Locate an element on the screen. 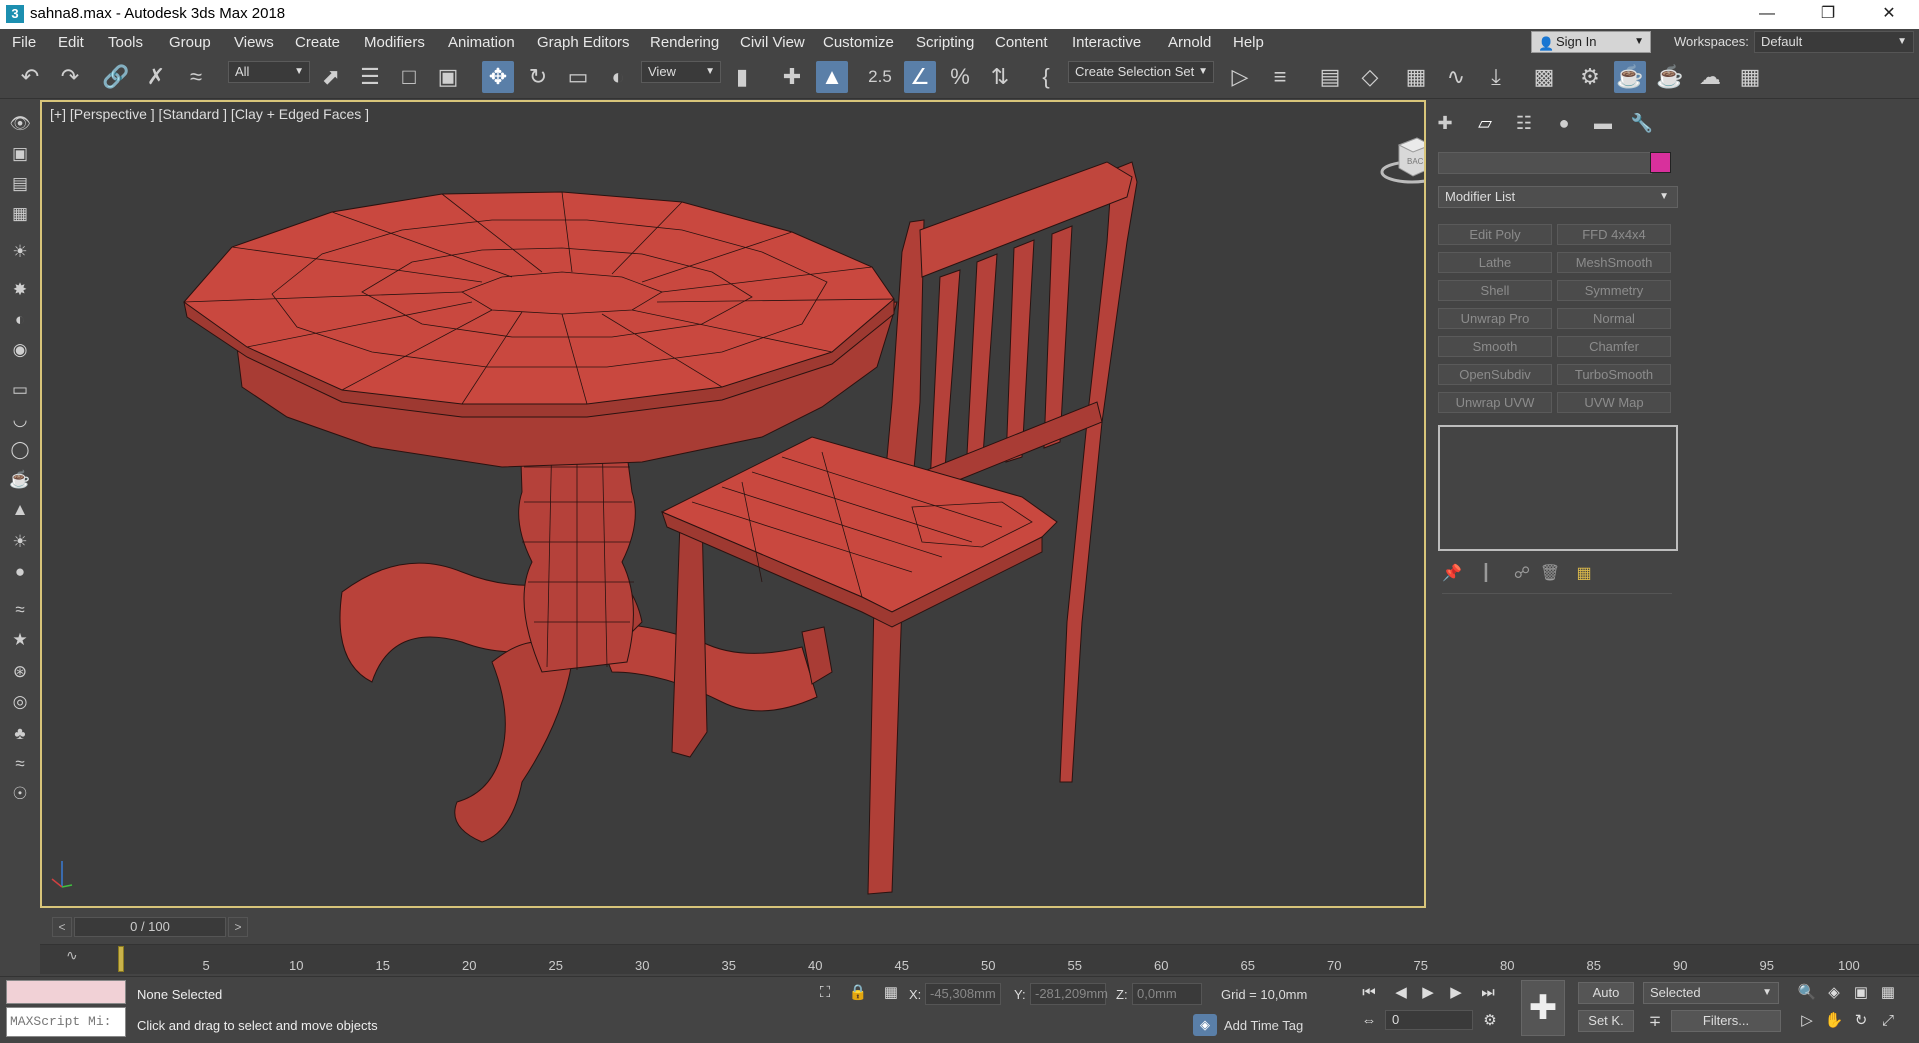  create-tab-icon: ✚ is located at coordinates (1445, 123).